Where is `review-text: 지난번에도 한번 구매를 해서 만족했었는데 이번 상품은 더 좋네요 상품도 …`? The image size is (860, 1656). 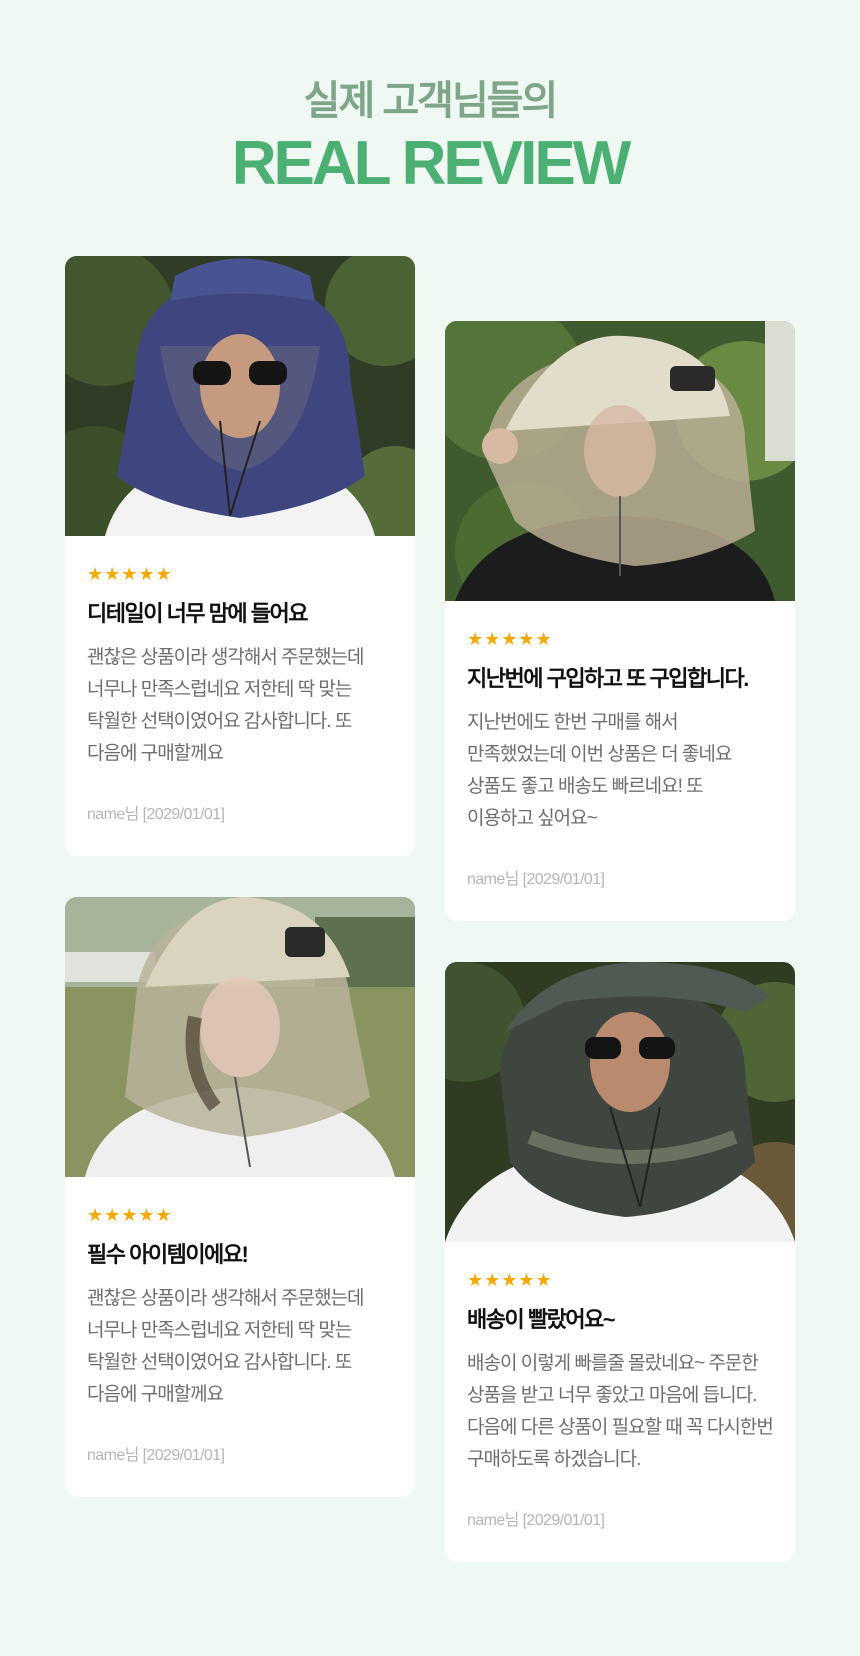 review-text: 지난번에도 한번 구매를 해서 만족했었는데 이번 상품은 더 좋네요 상품도 … is located at coordinates (599, 770).